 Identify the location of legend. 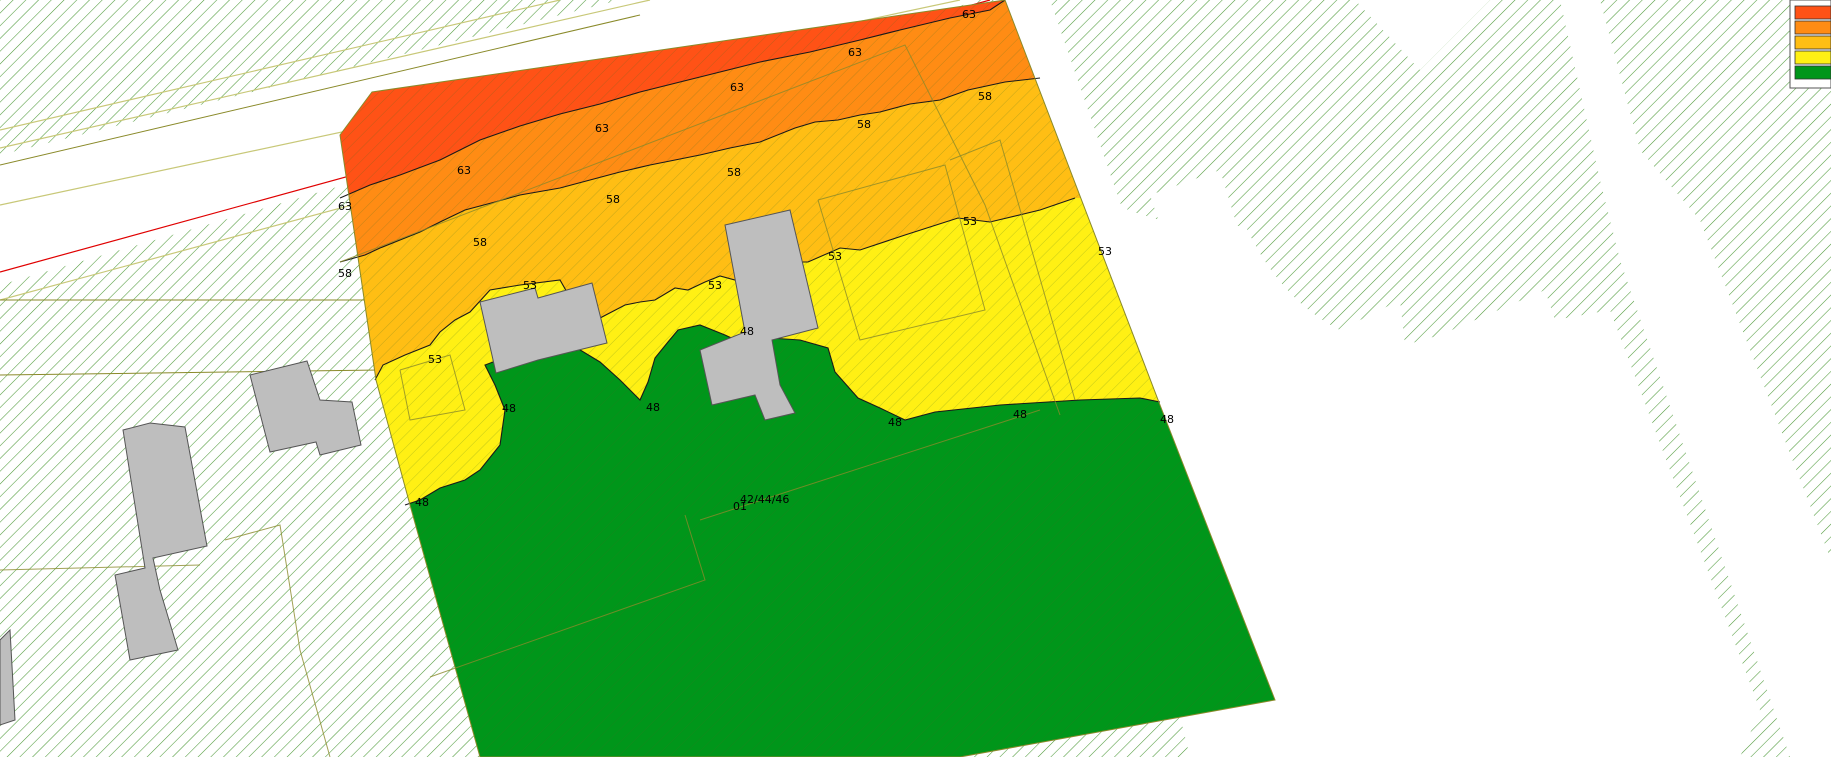
(1810, 44).